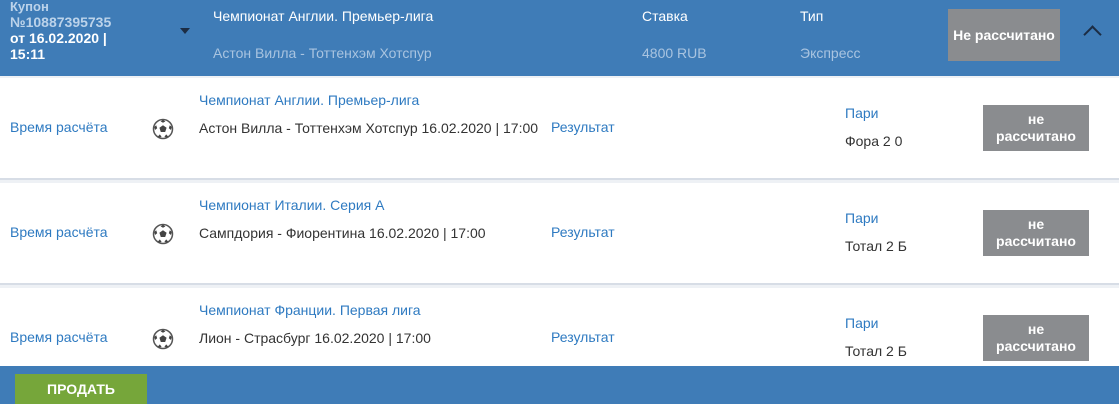 The image size is (1119, 404). I want to click on coupon-time: 15:11, so click(28, 54).